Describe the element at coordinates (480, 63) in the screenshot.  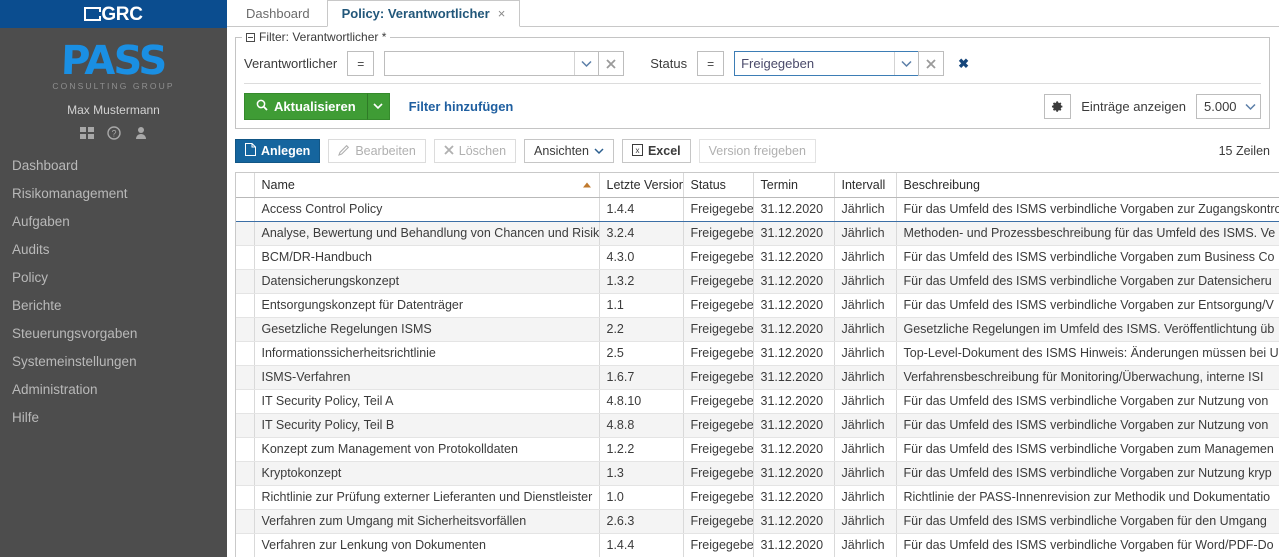
I see `filter-input-verantwortlicher` at that location.